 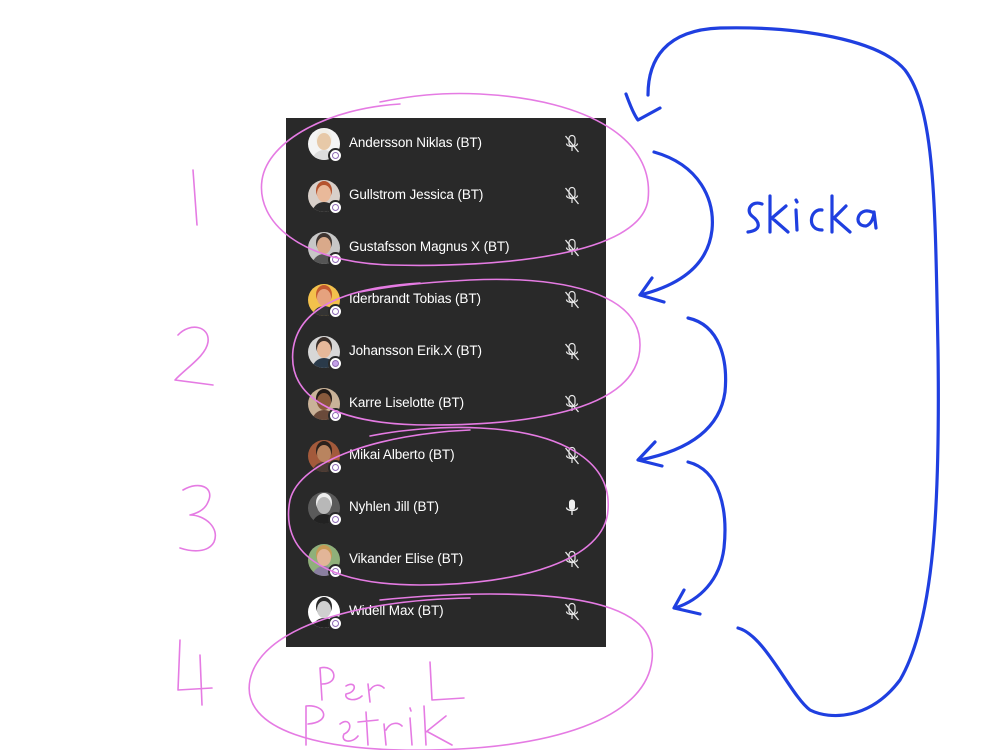 What do you see at coordinates (812, 214) in the screenshot?
I see `skicka-text` at bounding box center [812, 214].